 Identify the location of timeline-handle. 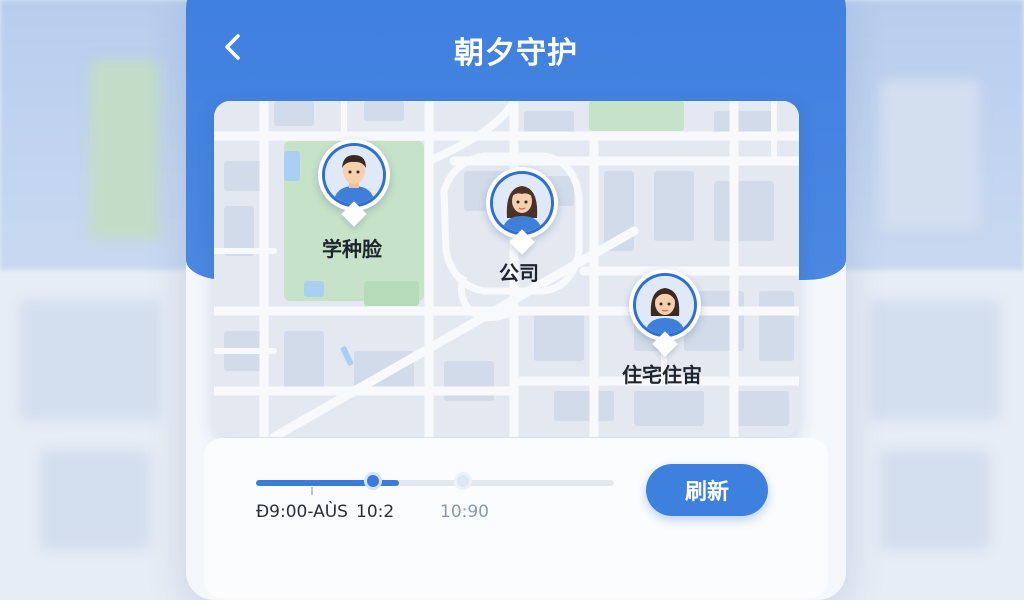
(373, 481).